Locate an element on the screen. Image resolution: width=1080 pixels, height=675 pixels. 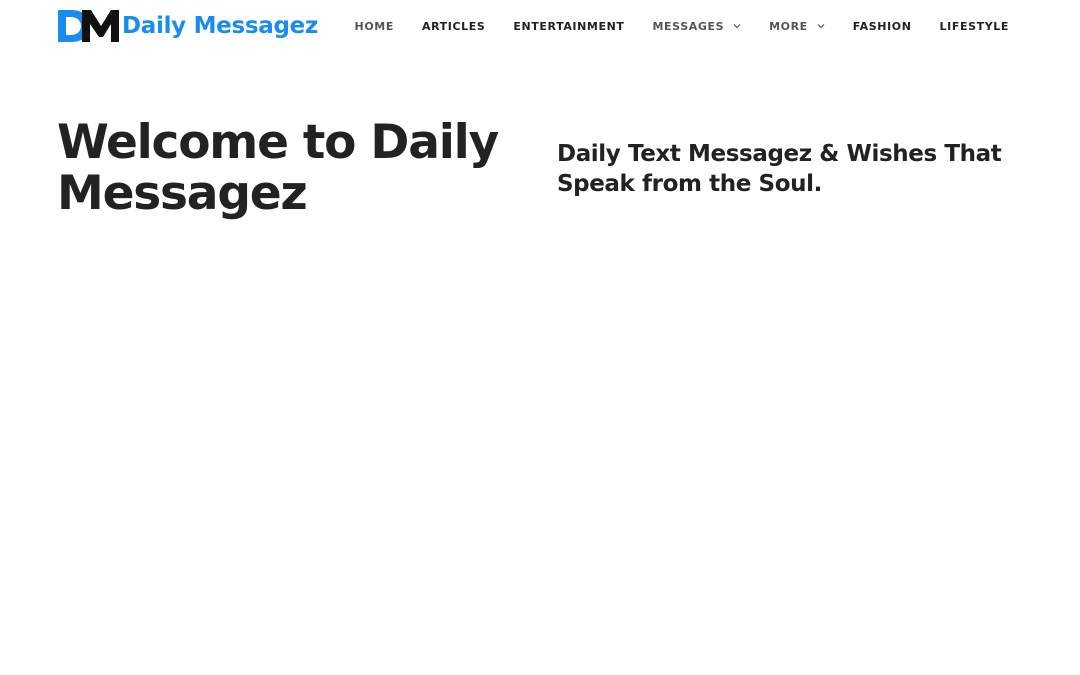
nav-item-label: ARTICLES is located at coordinates (453, 26).